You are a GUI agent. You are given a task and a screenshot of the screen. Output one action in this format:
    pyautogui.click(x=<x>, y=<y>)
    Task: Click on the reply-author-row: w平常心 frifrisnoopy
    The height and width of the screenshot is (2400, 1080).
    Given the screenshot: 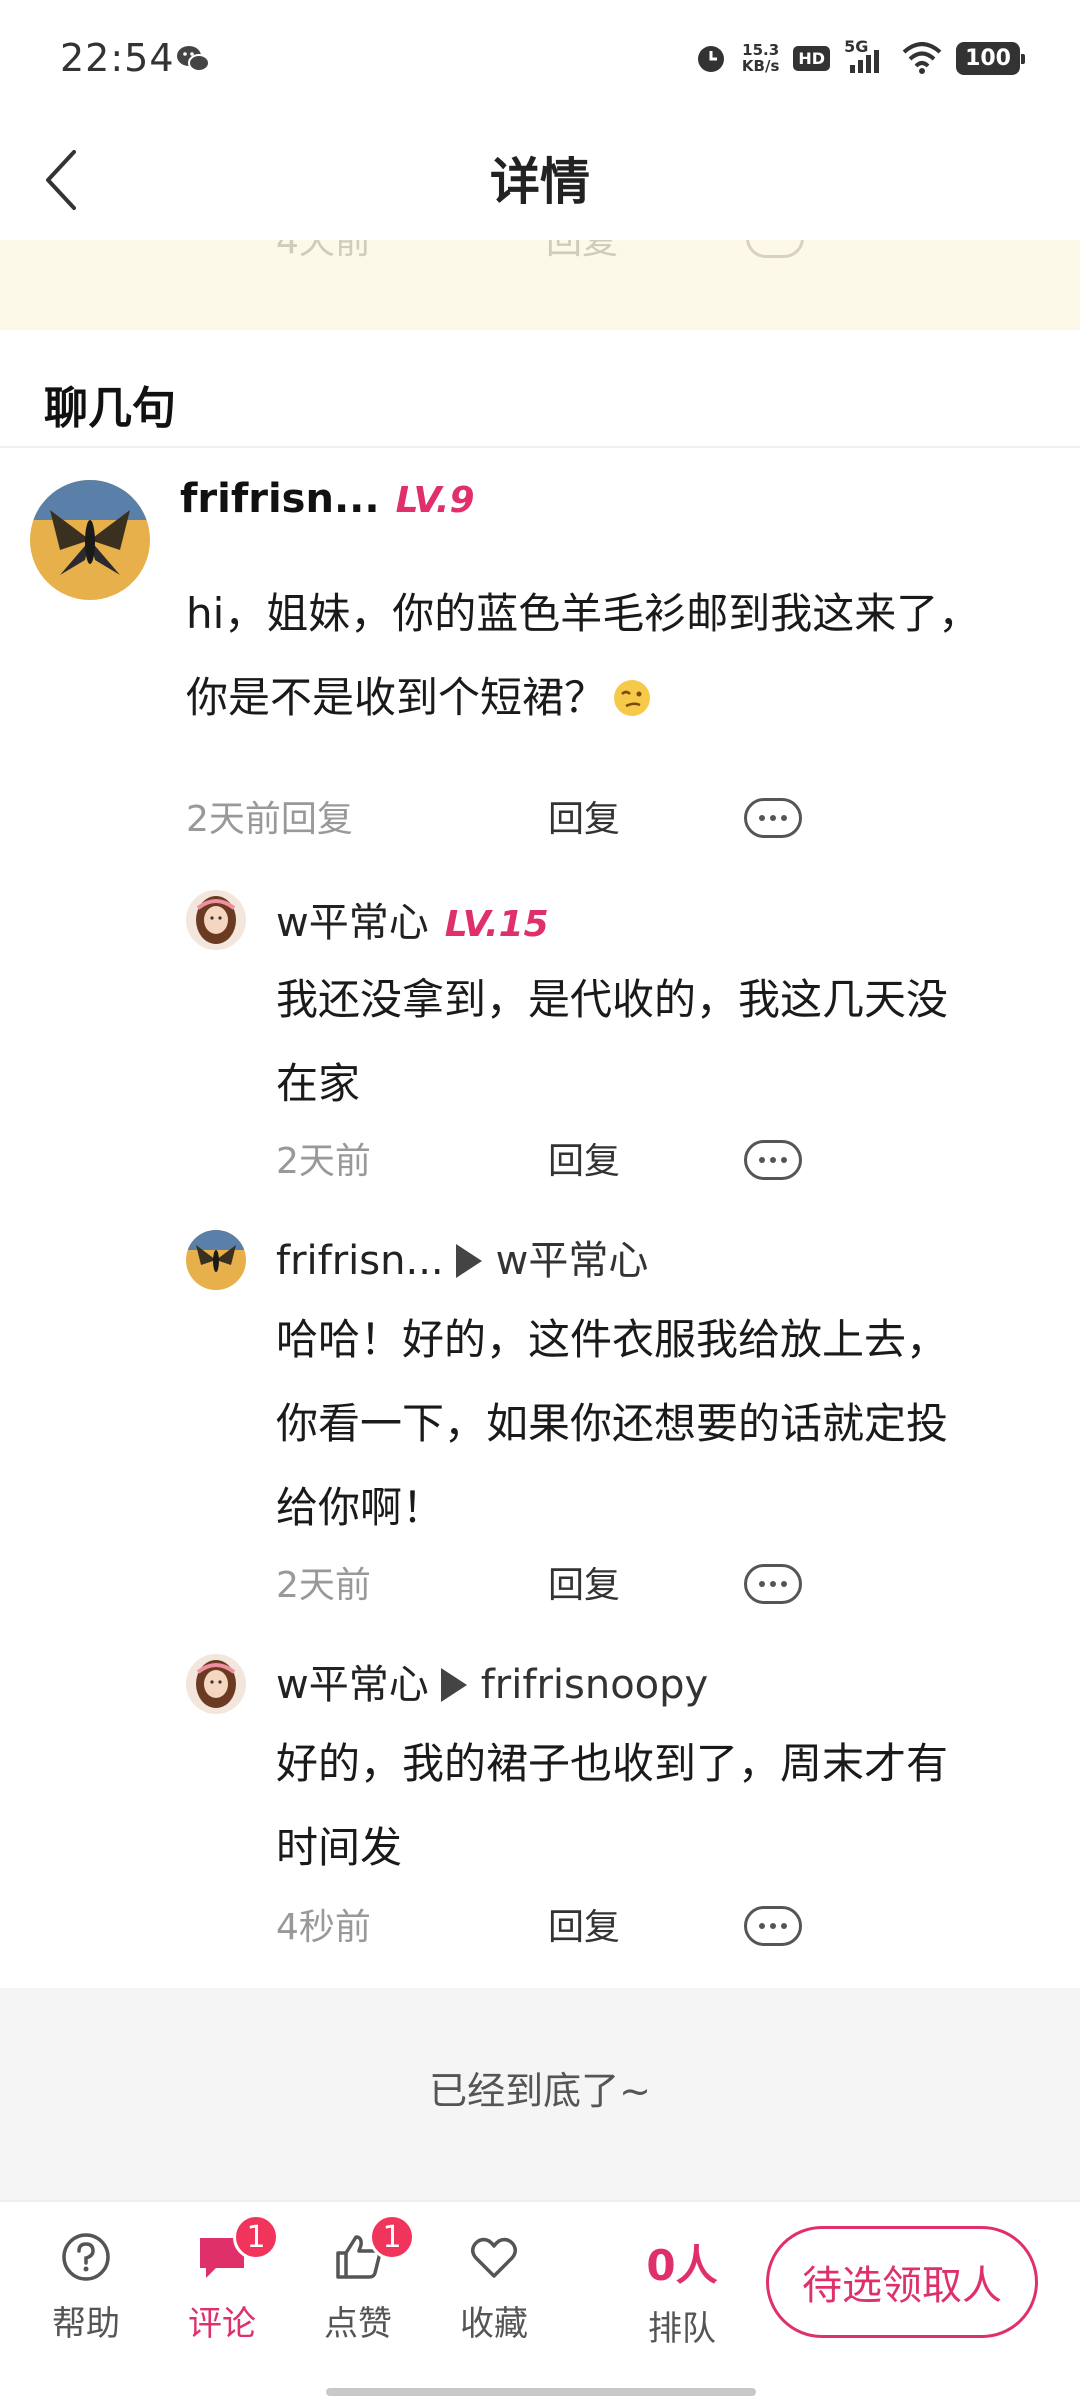 What is the action you would take?
    pyautogui.click(x=492, y=1681)
    